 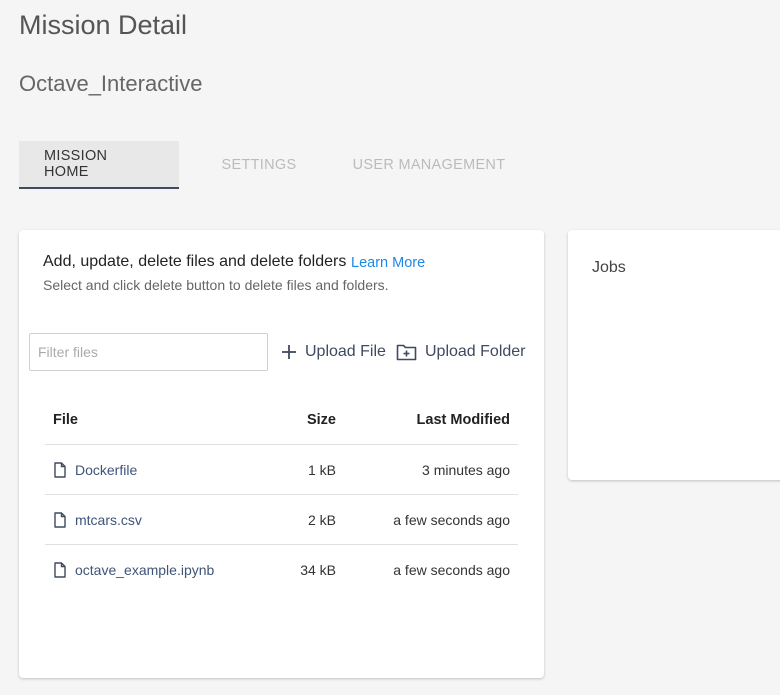 I want to click on tab-user-management: USER MANAGEMENT, so click(x=429, y=165).